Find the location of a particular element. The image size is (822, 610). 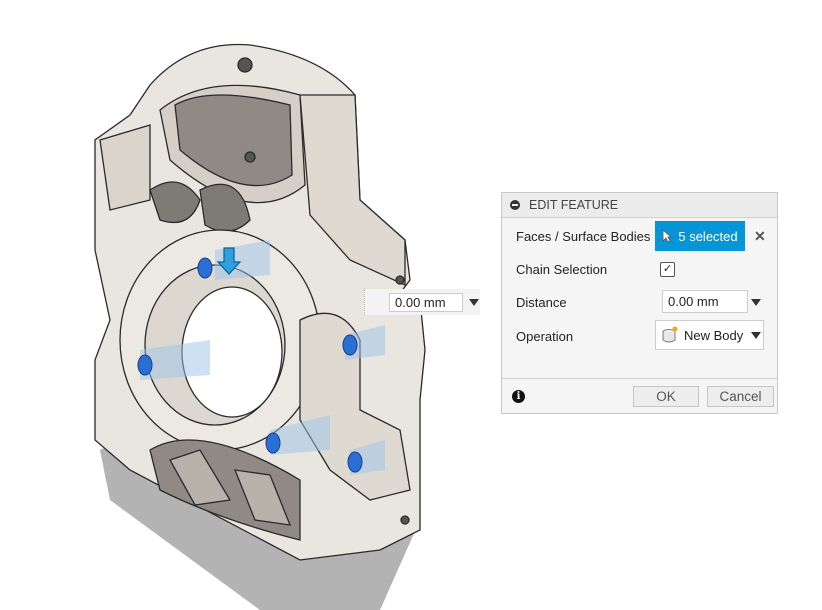

chain-selection-checkbox: ✓ is located at coordinates (667, 269).